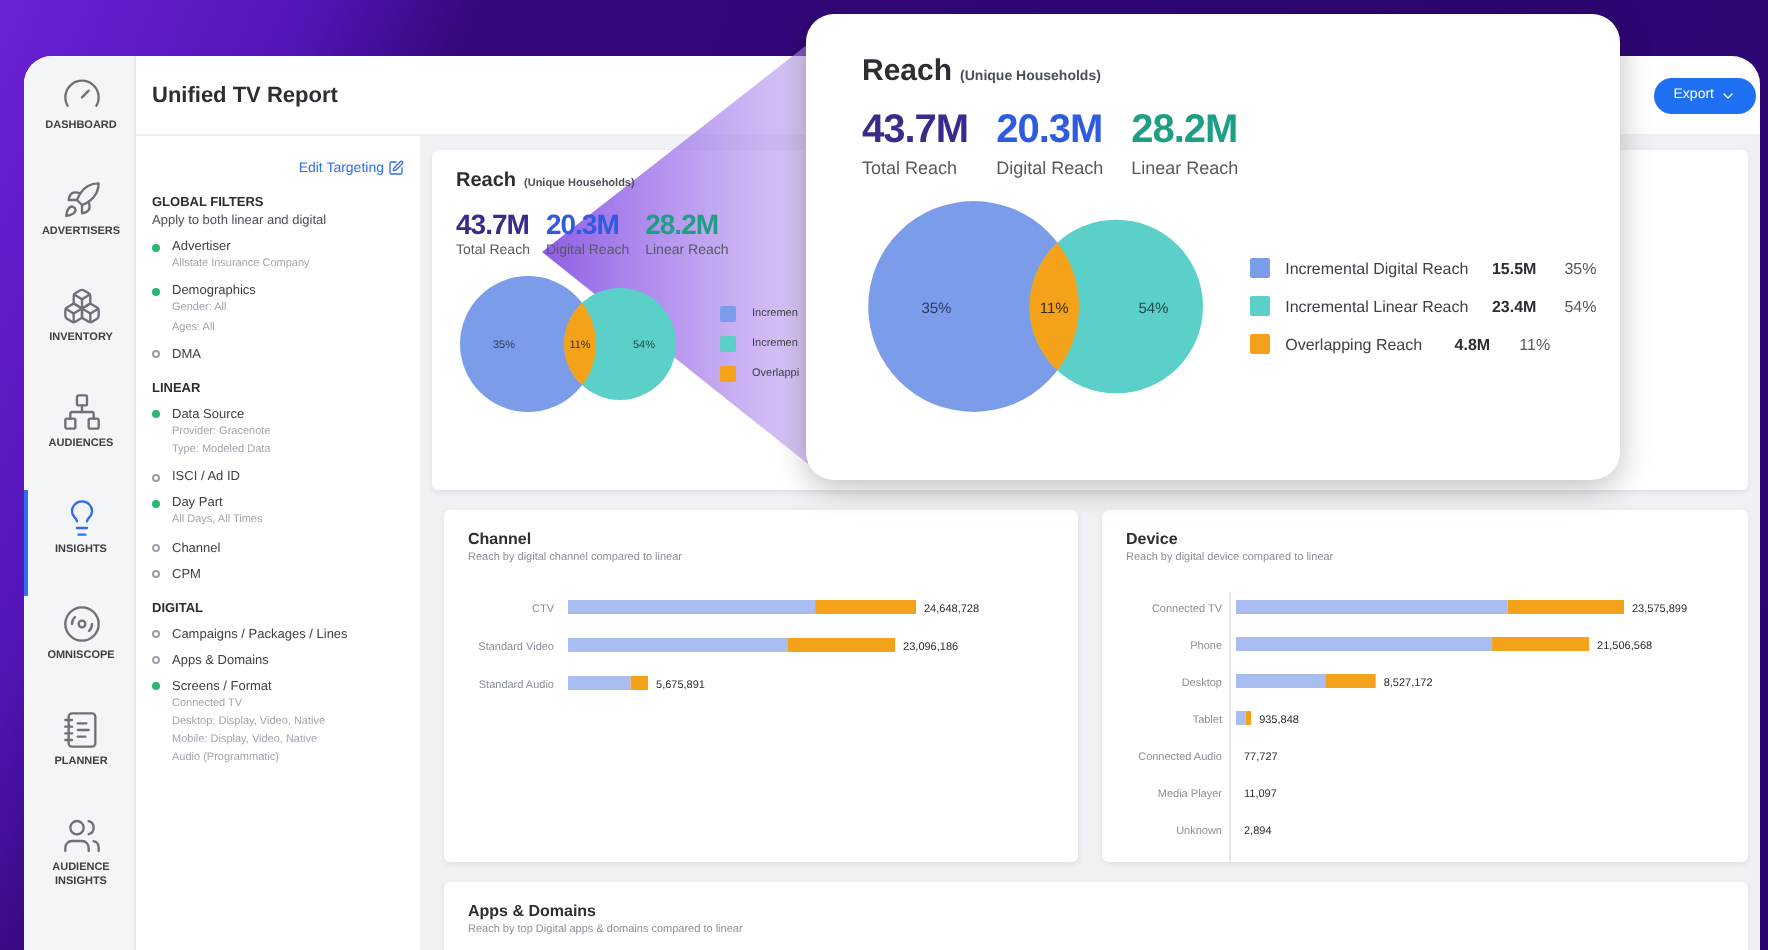 This screenshot has width=1768, height=950. What do you see at coordinates (1377, 306) in the screenshot?
I see `legend-label: Incremental Linear Reach` at bounding box center [1377, 306].